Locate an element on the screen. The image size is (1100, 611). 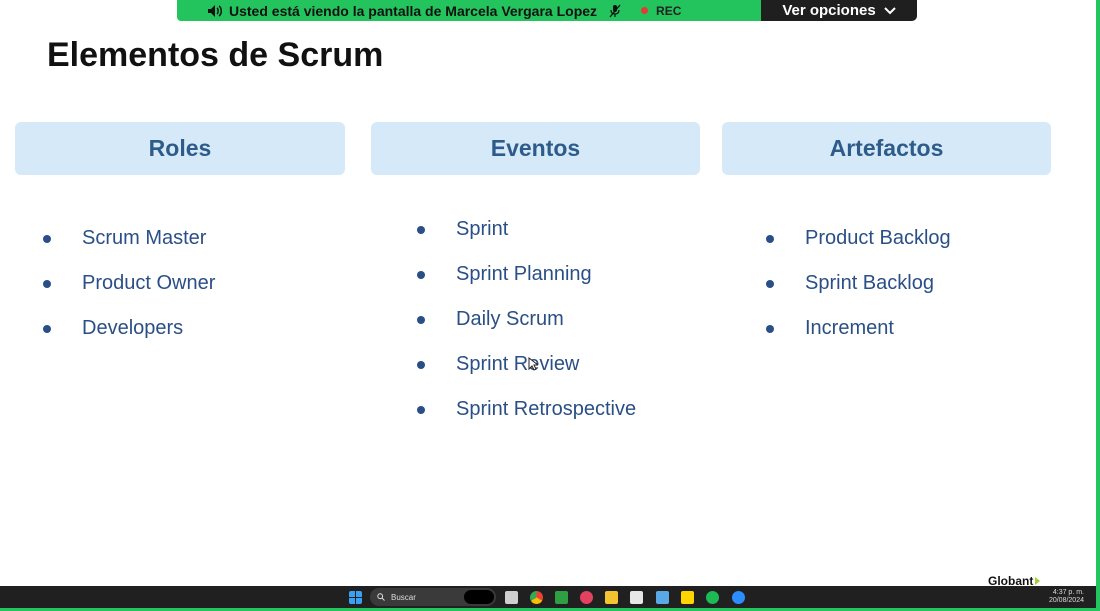
share-frame-right is located at coordinates (1098, 305).